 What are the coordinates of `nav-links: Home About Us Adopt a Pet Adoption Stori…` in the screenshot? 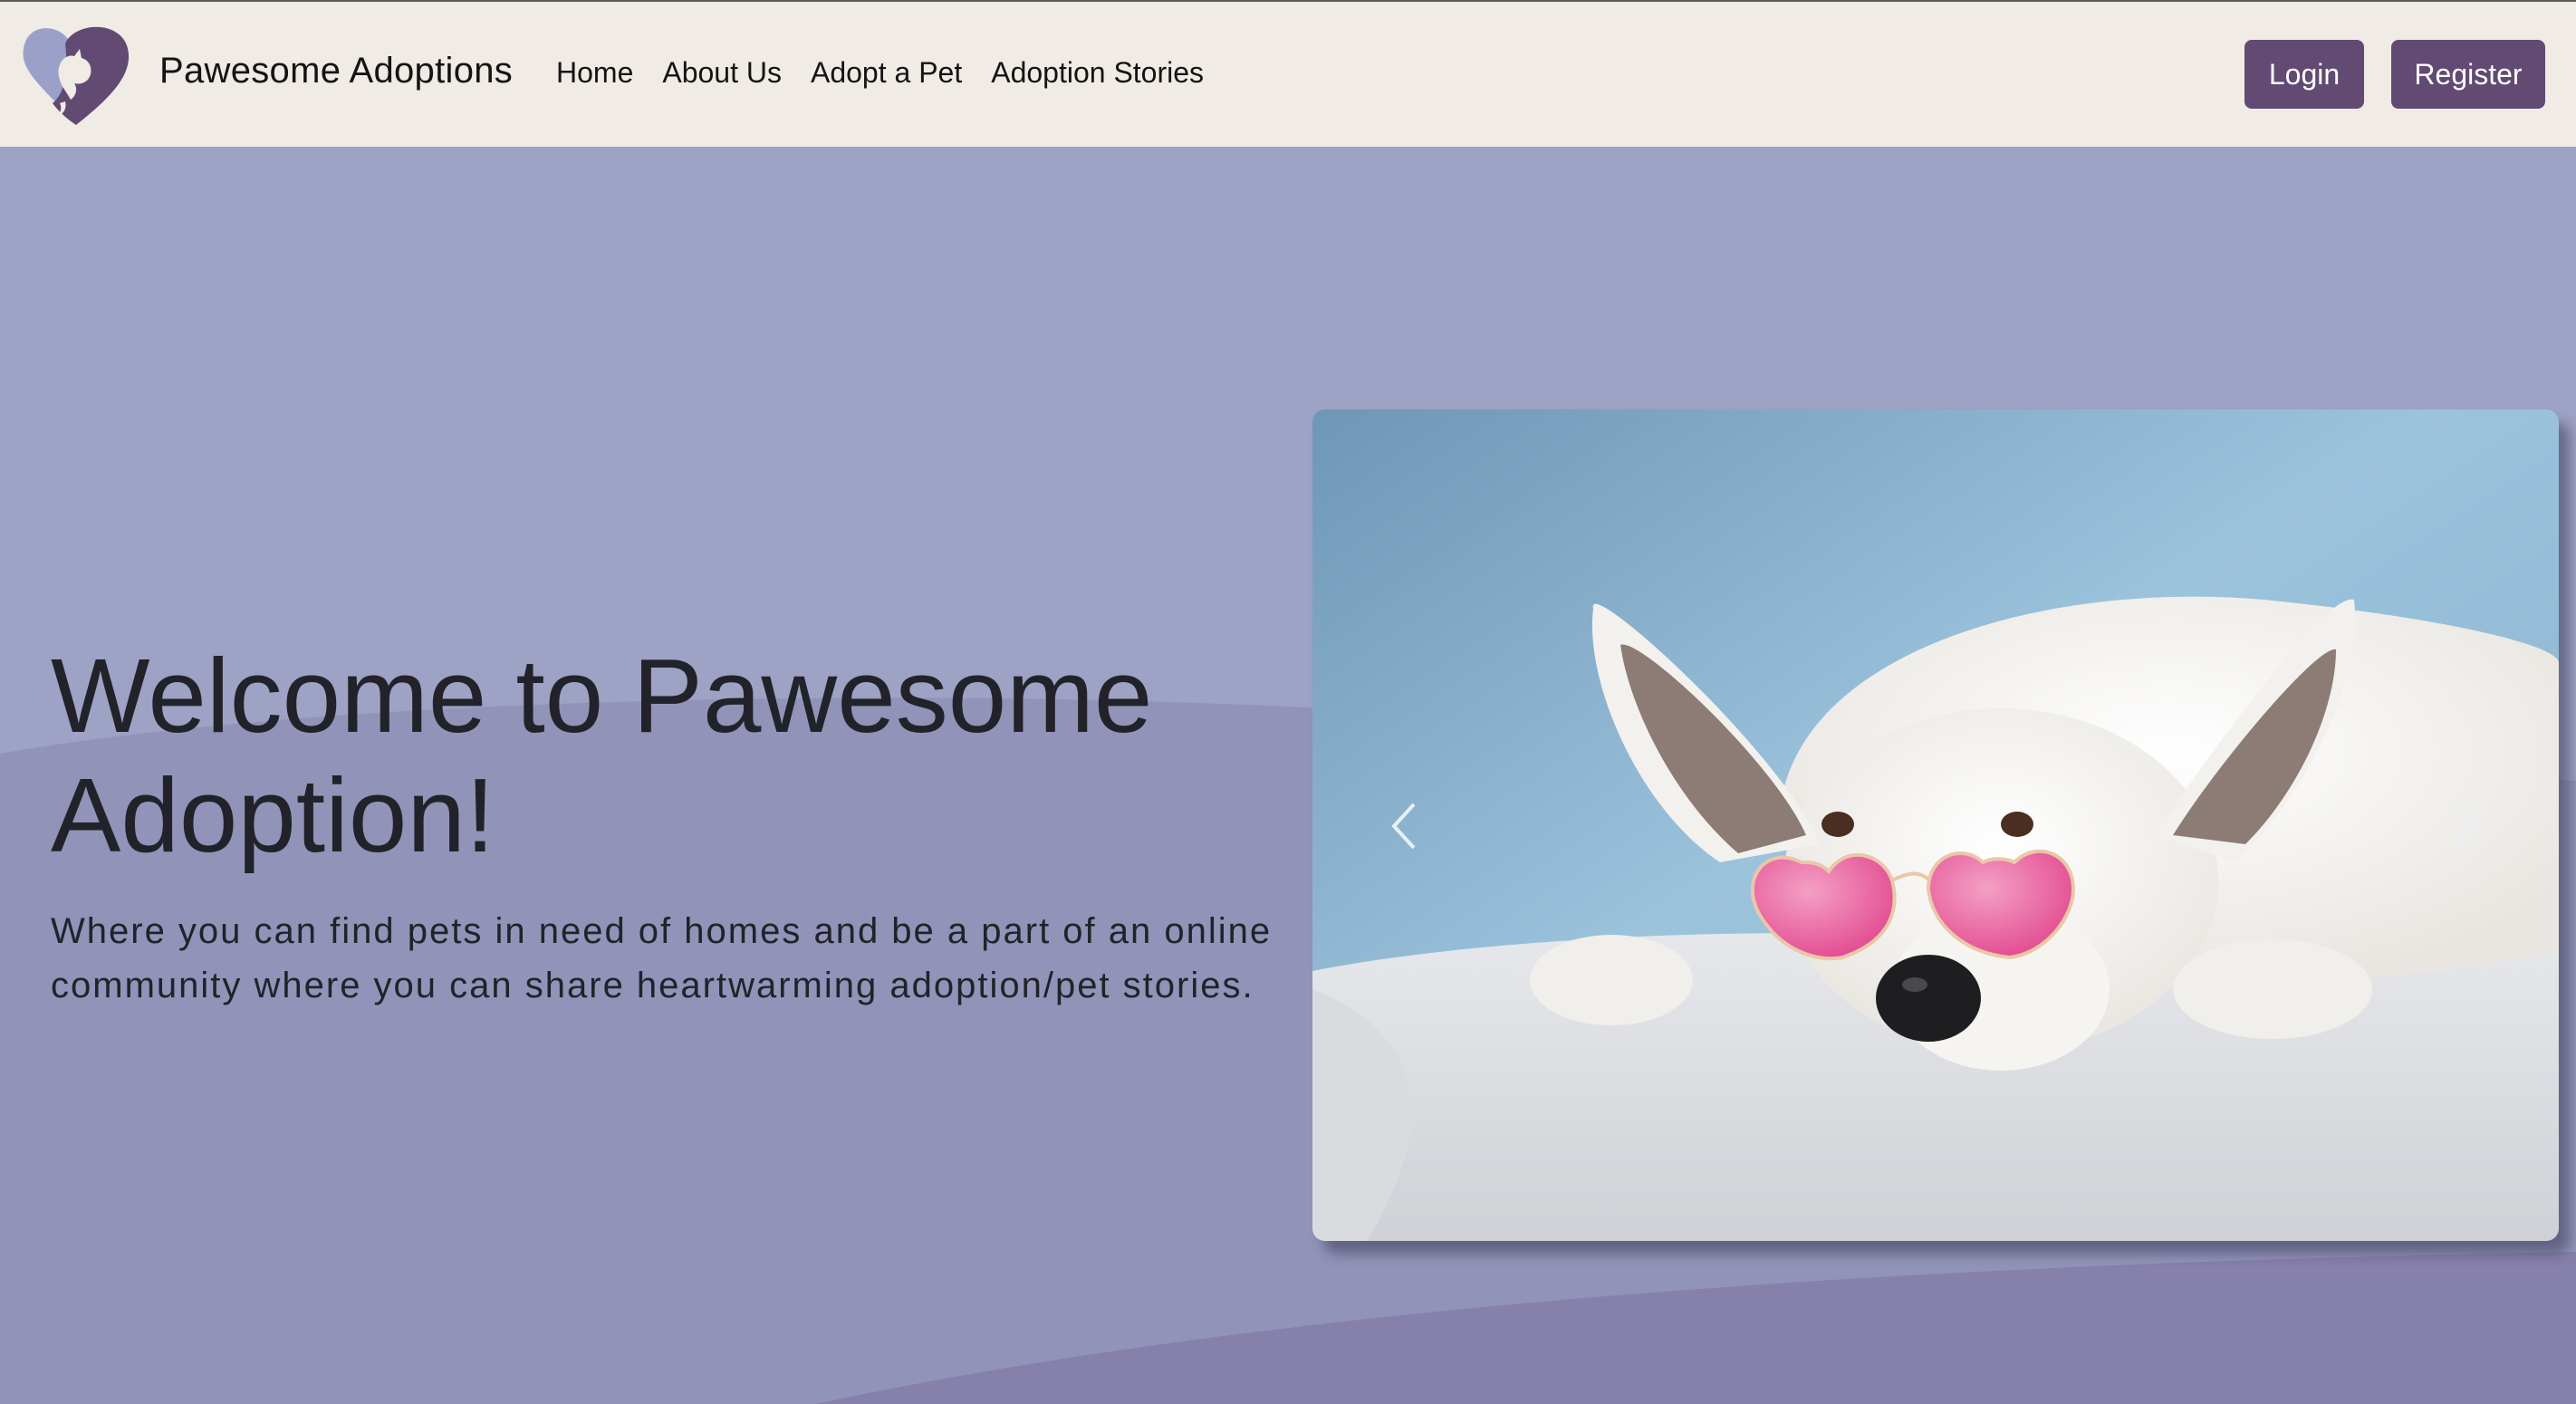 It's located at (894, 73).